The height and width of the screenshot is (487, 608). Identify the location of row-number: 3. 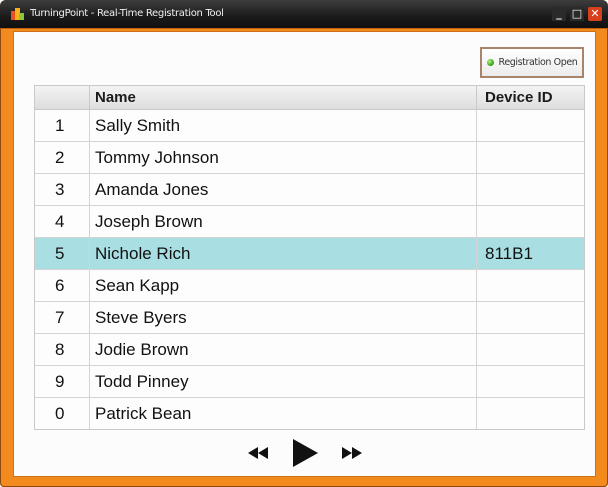
(62, 189).